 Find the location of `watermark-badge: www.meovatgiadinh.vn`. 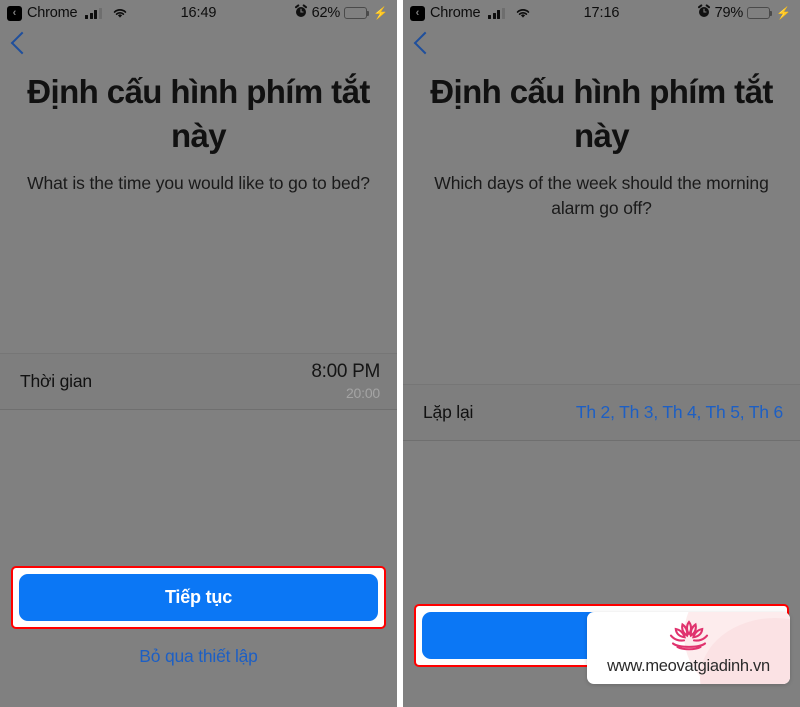

watermark-badge: www.meovatgiadinh.vn is located at coordinates (688, 648).